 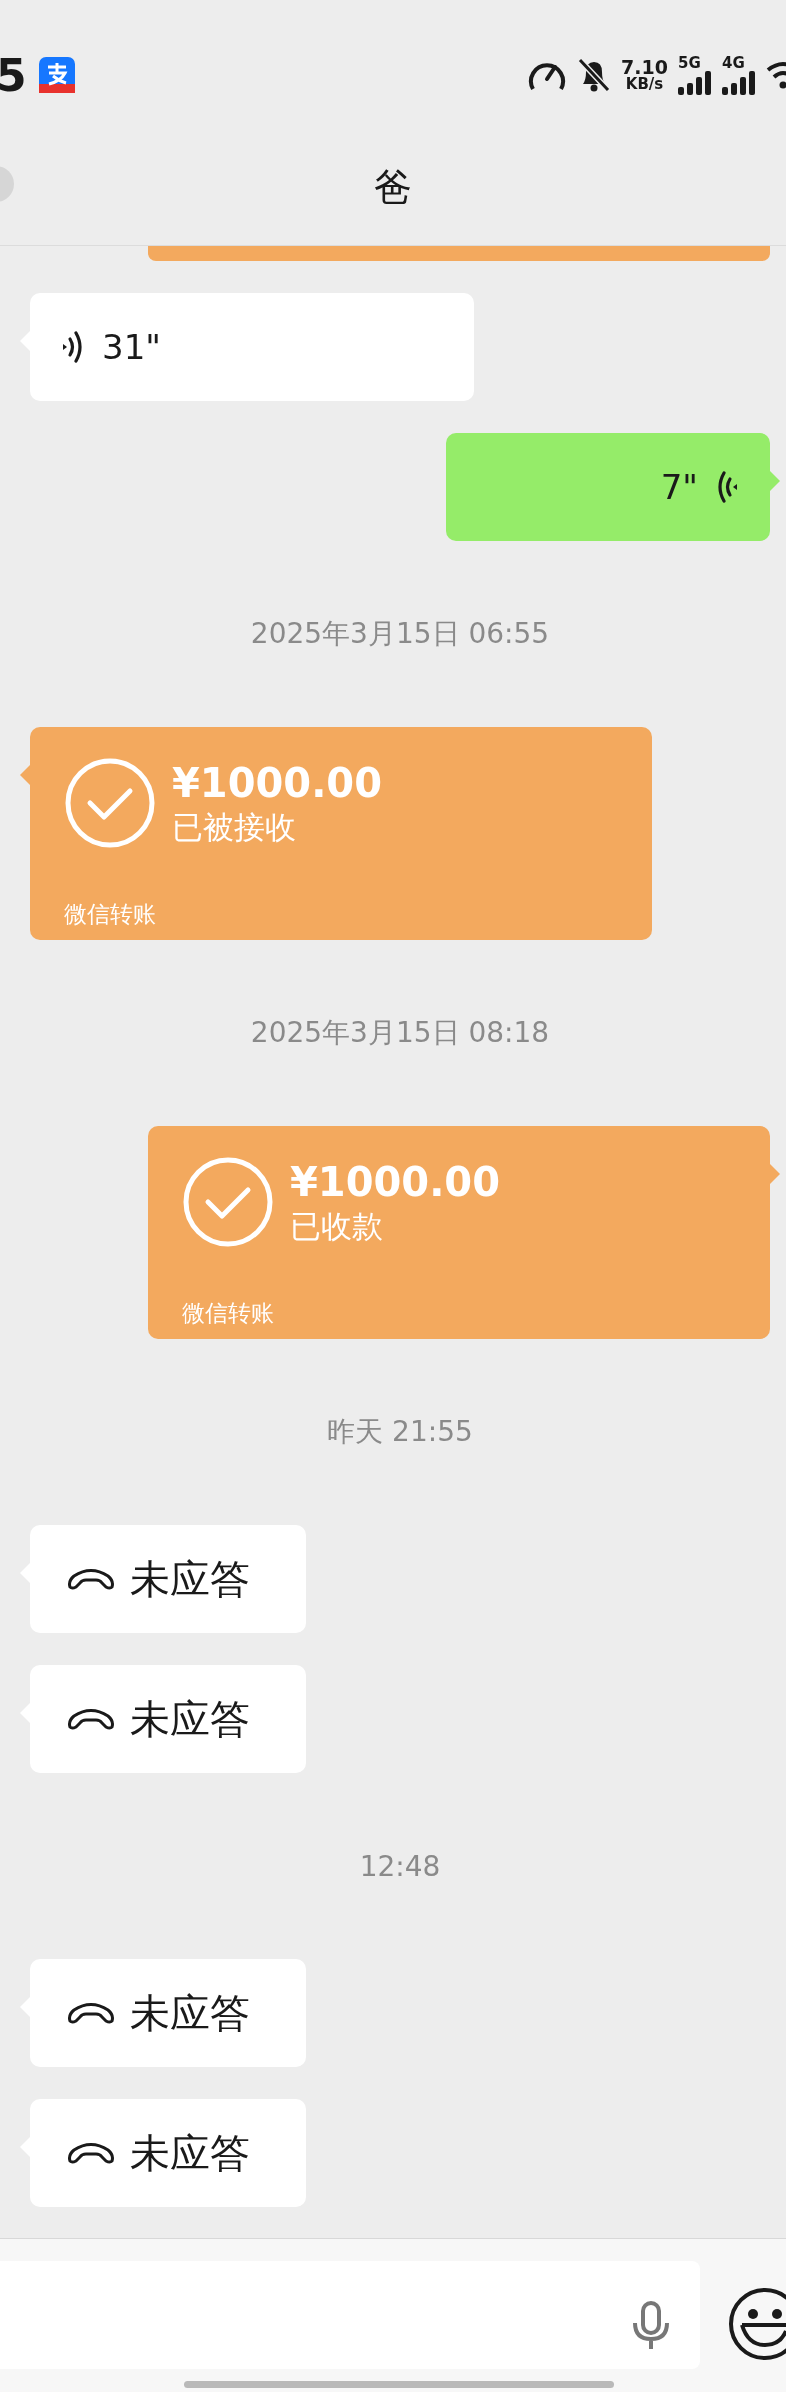 What do you see at coordinates (350, 2315) in the screenshot?
I see `message-input-field` at bounding box center [350, 2315].